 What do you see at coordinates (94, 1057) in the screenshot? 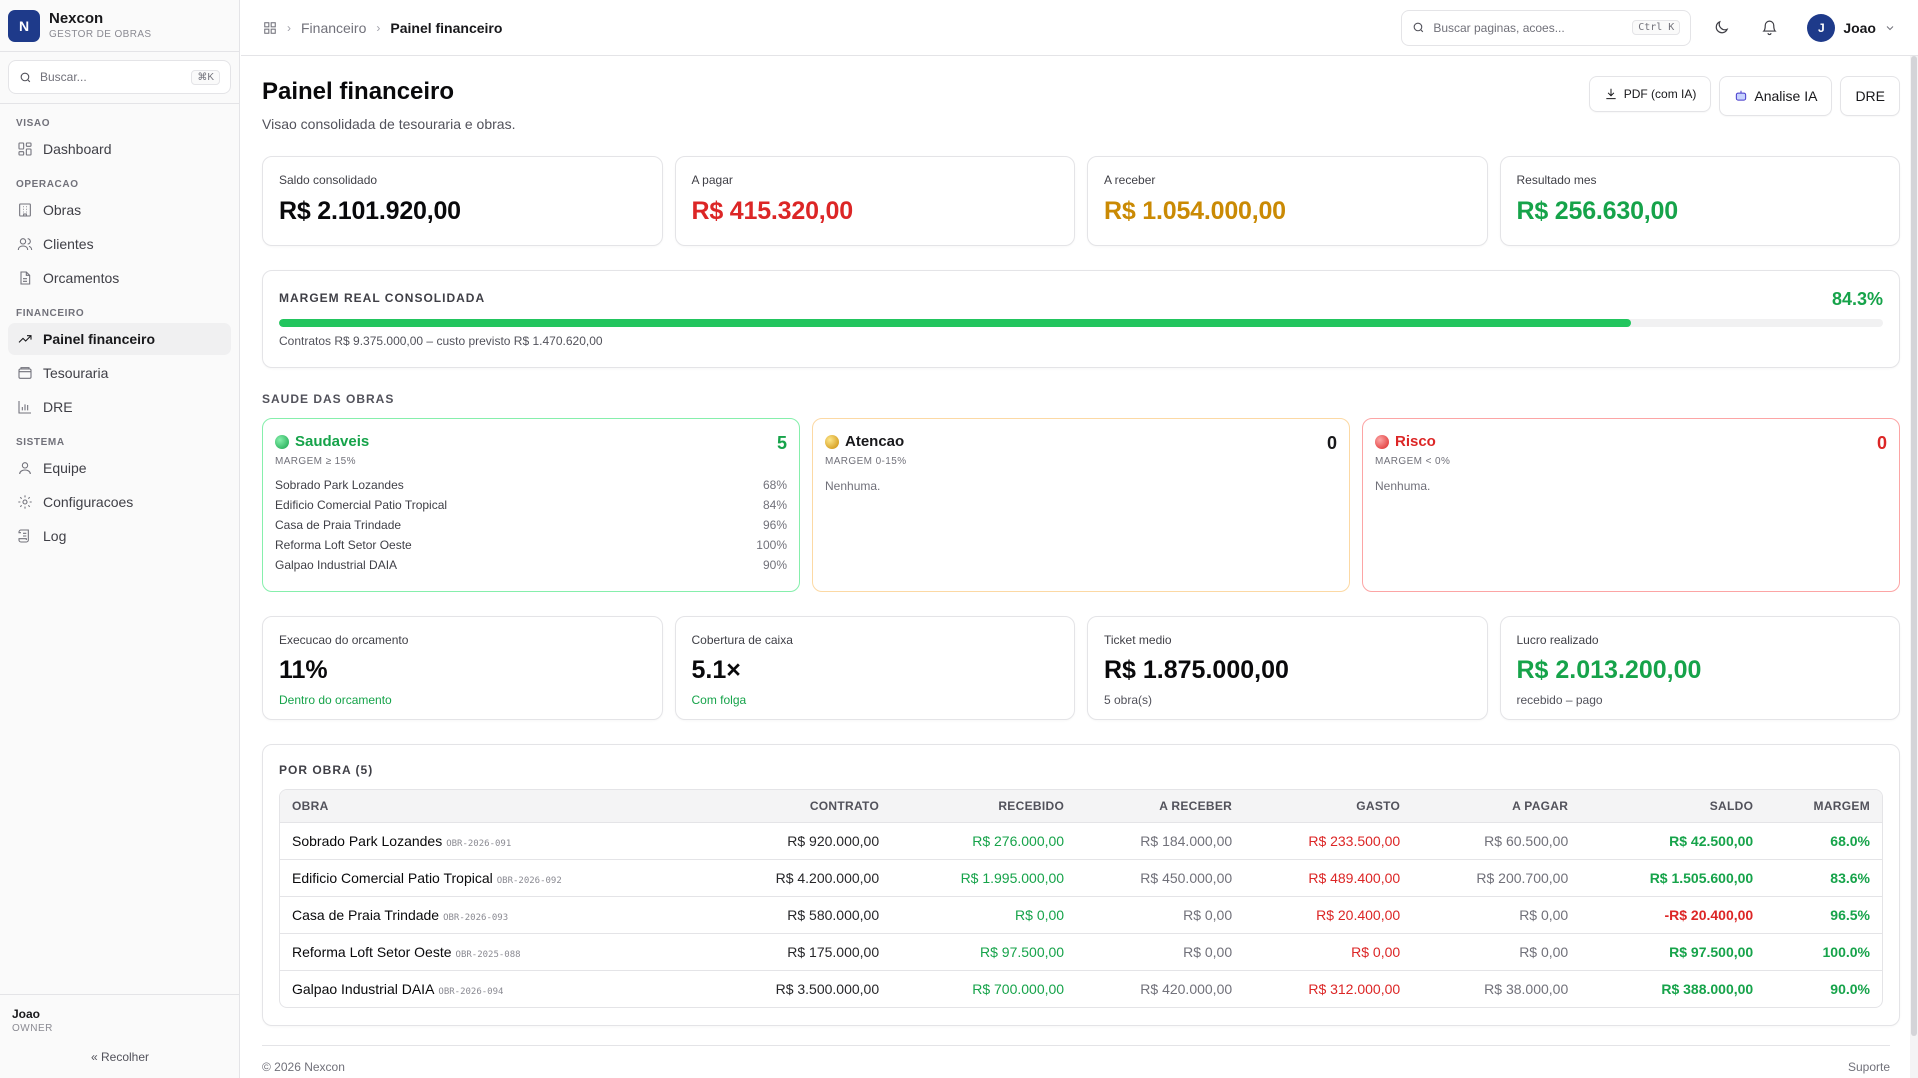
I see `chevrons-left-icon: «` at bounding box center [94, 1057].